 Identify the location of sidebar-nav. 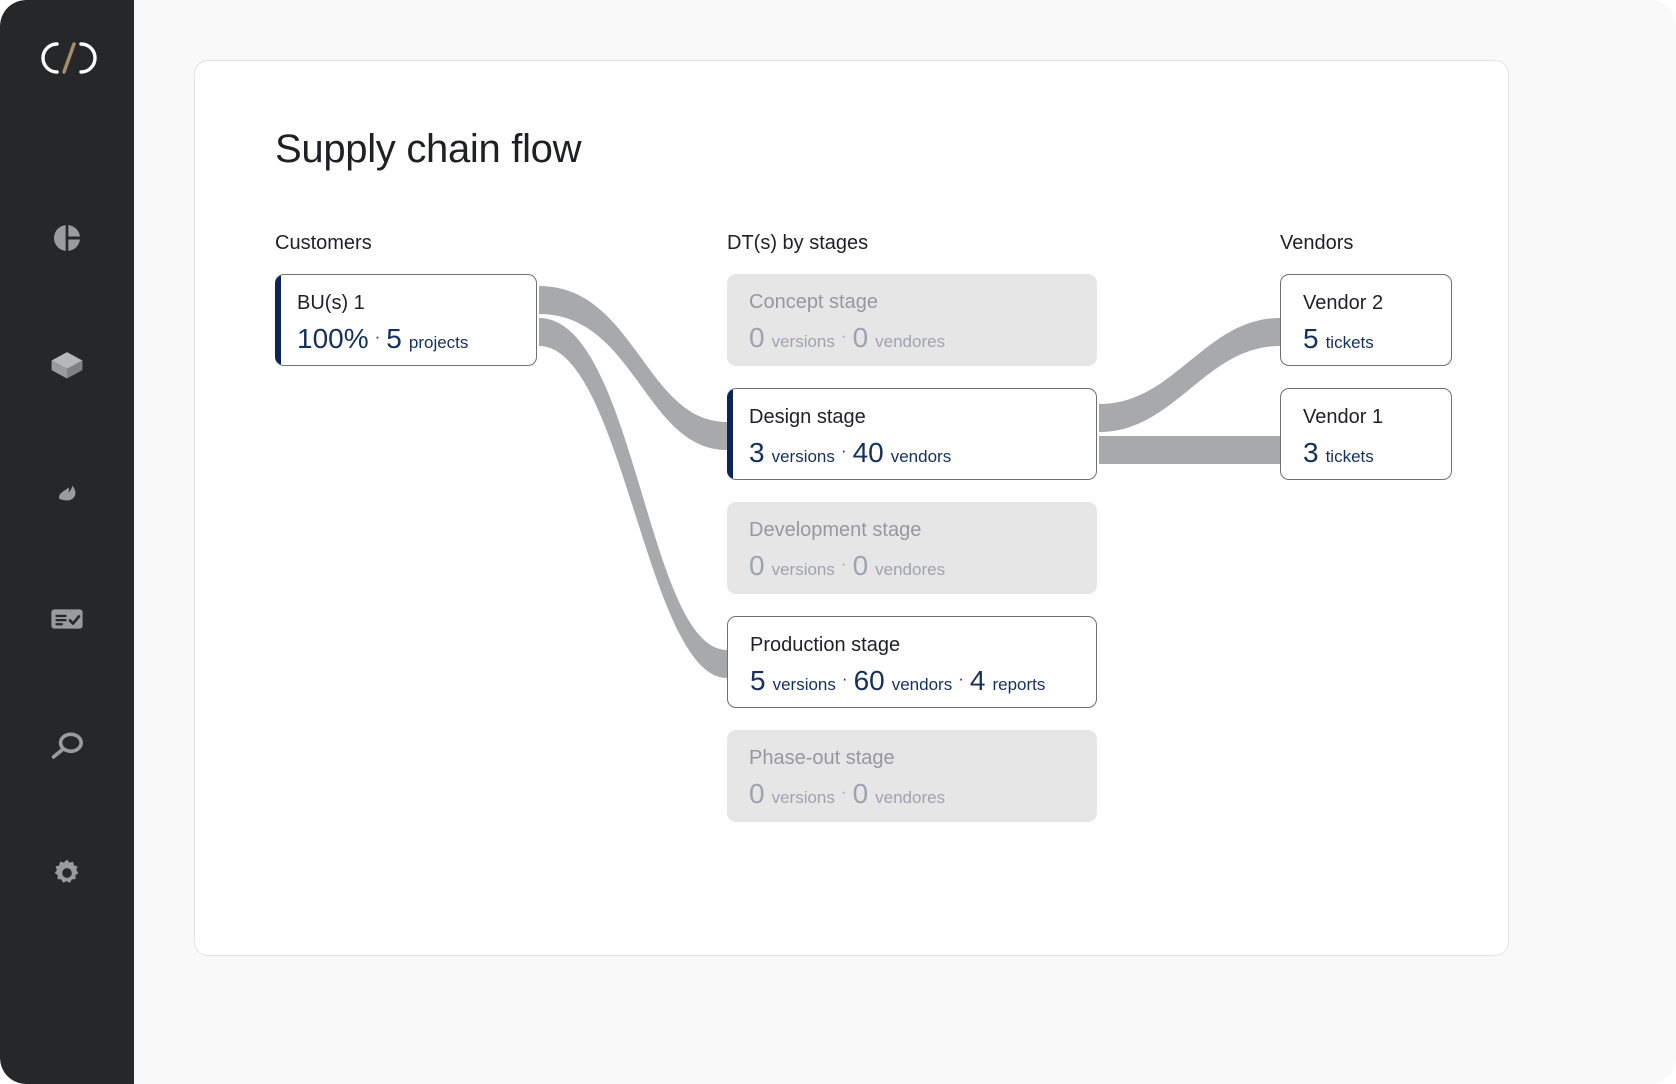
(67, 555).